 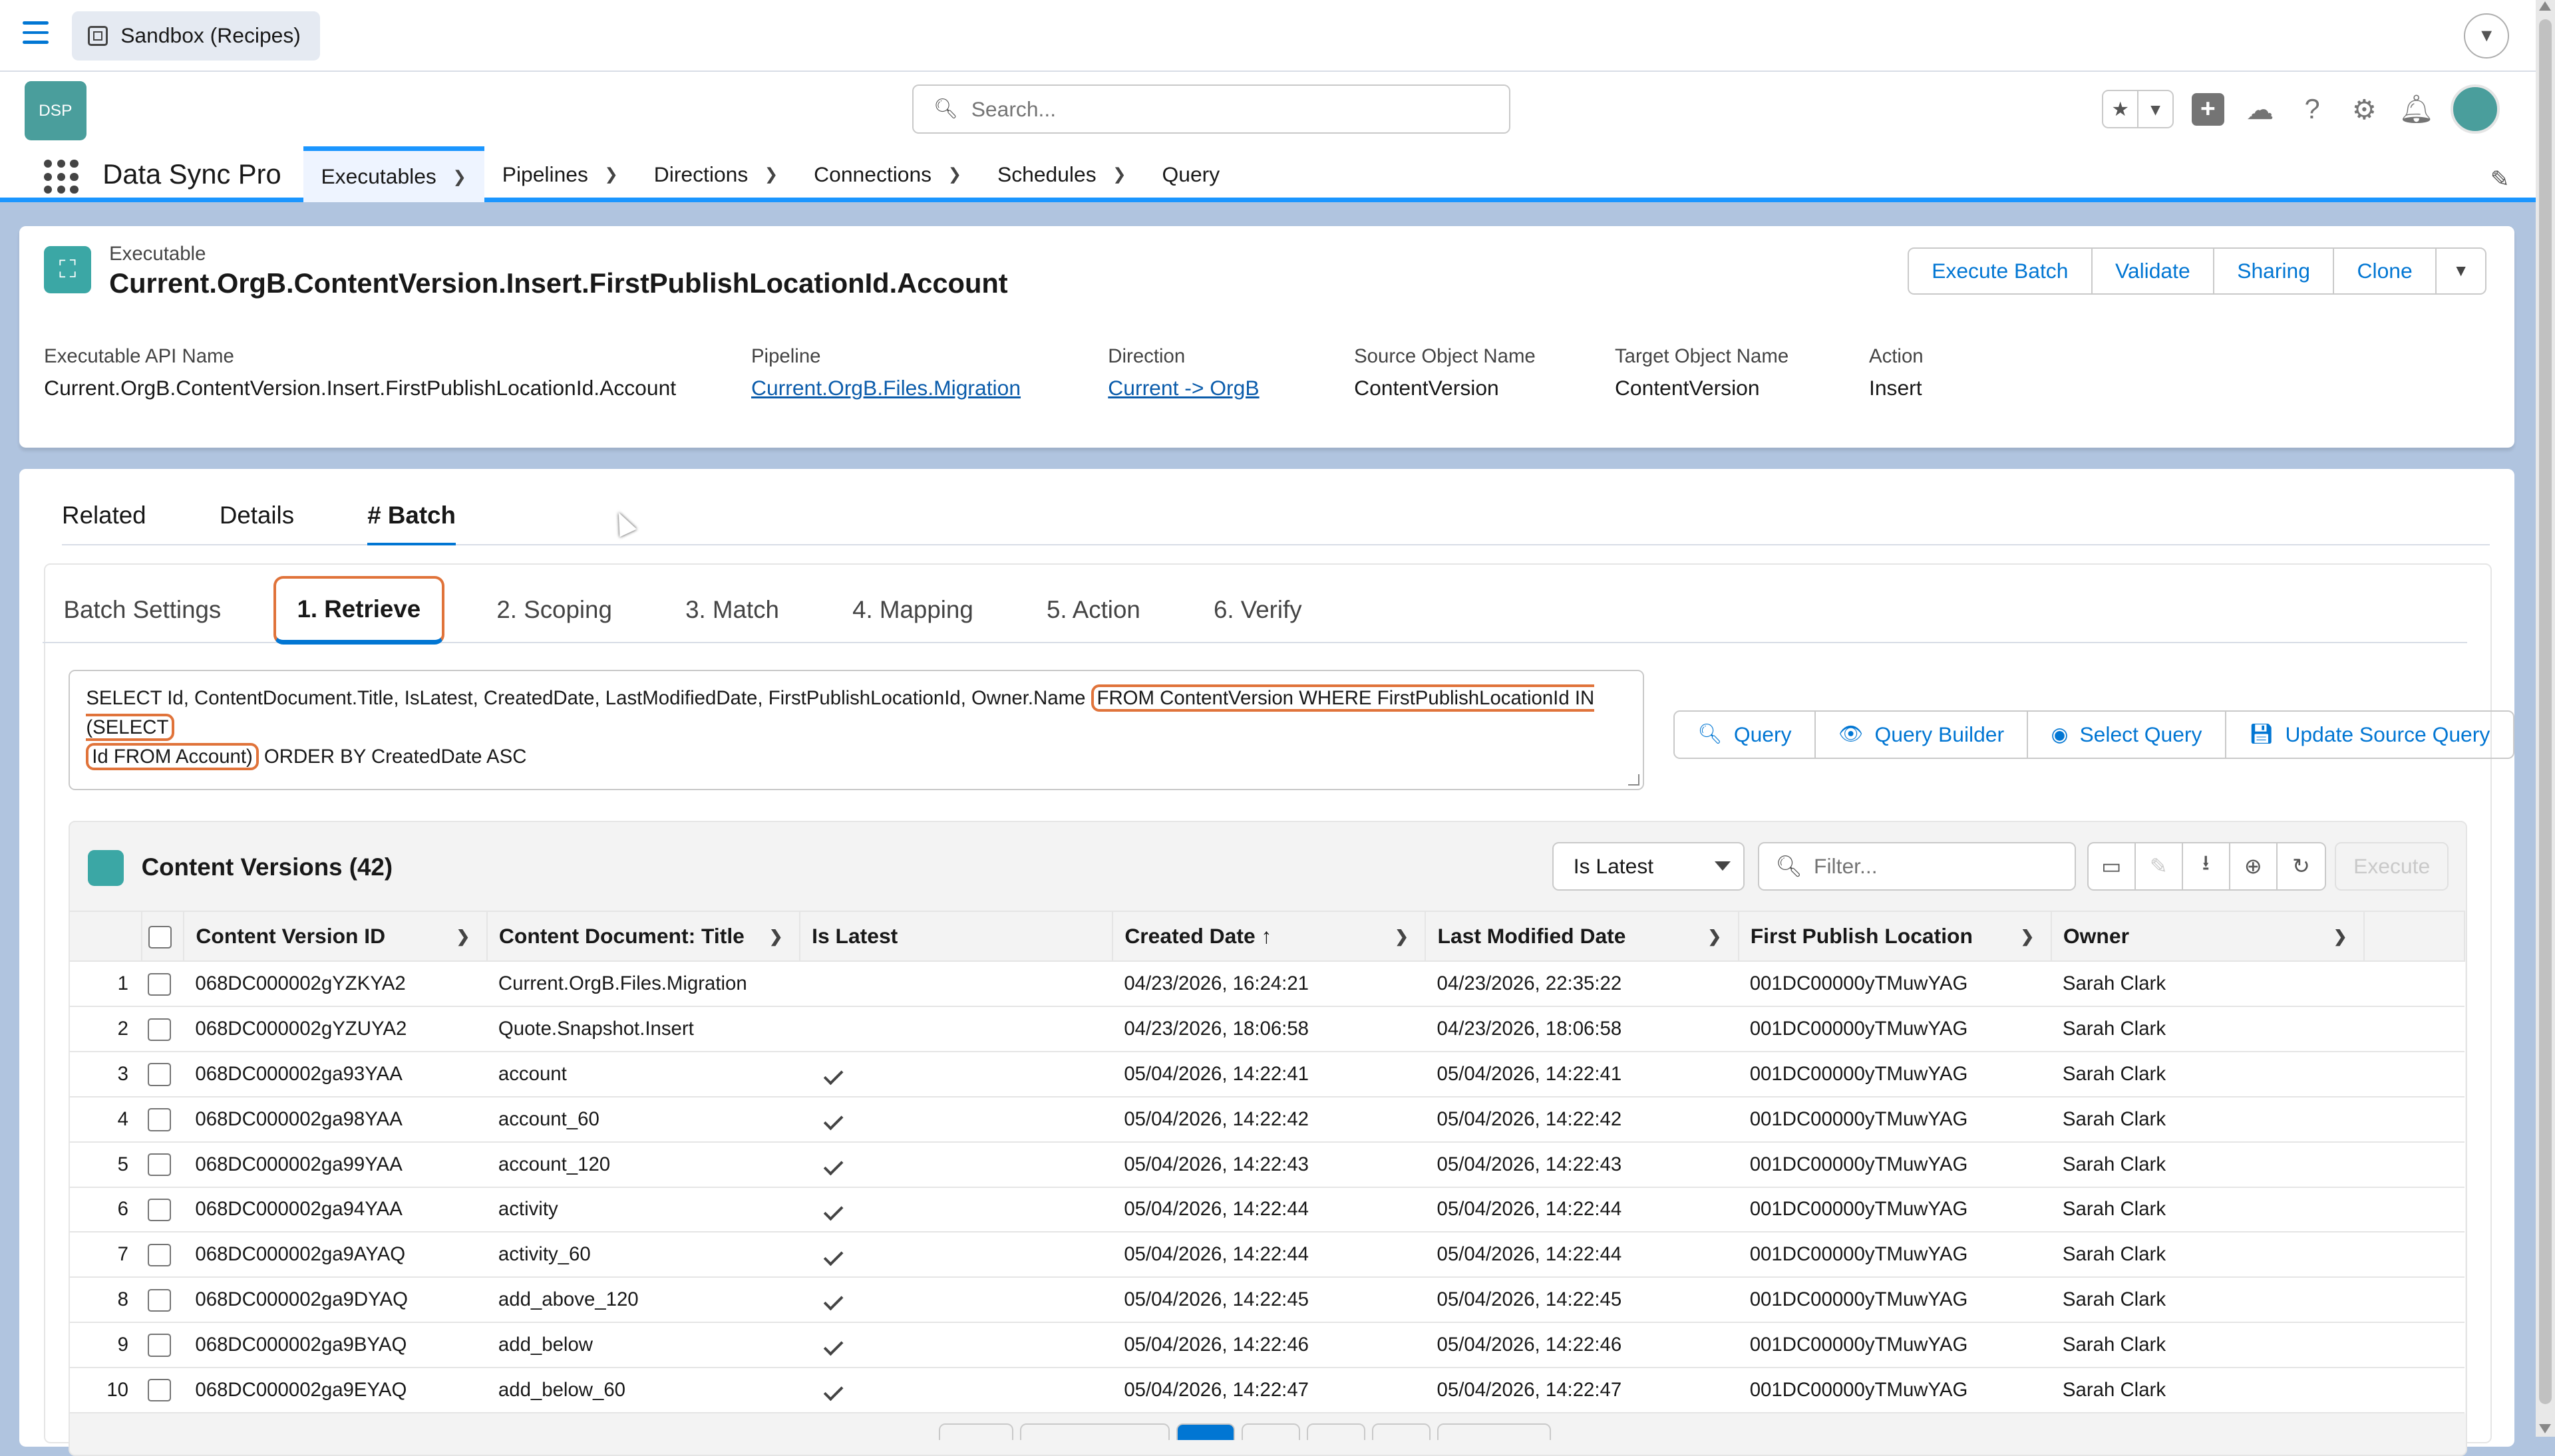 I want to click on column-header-owner: Owner ❯, so click(x=2208, y=936).